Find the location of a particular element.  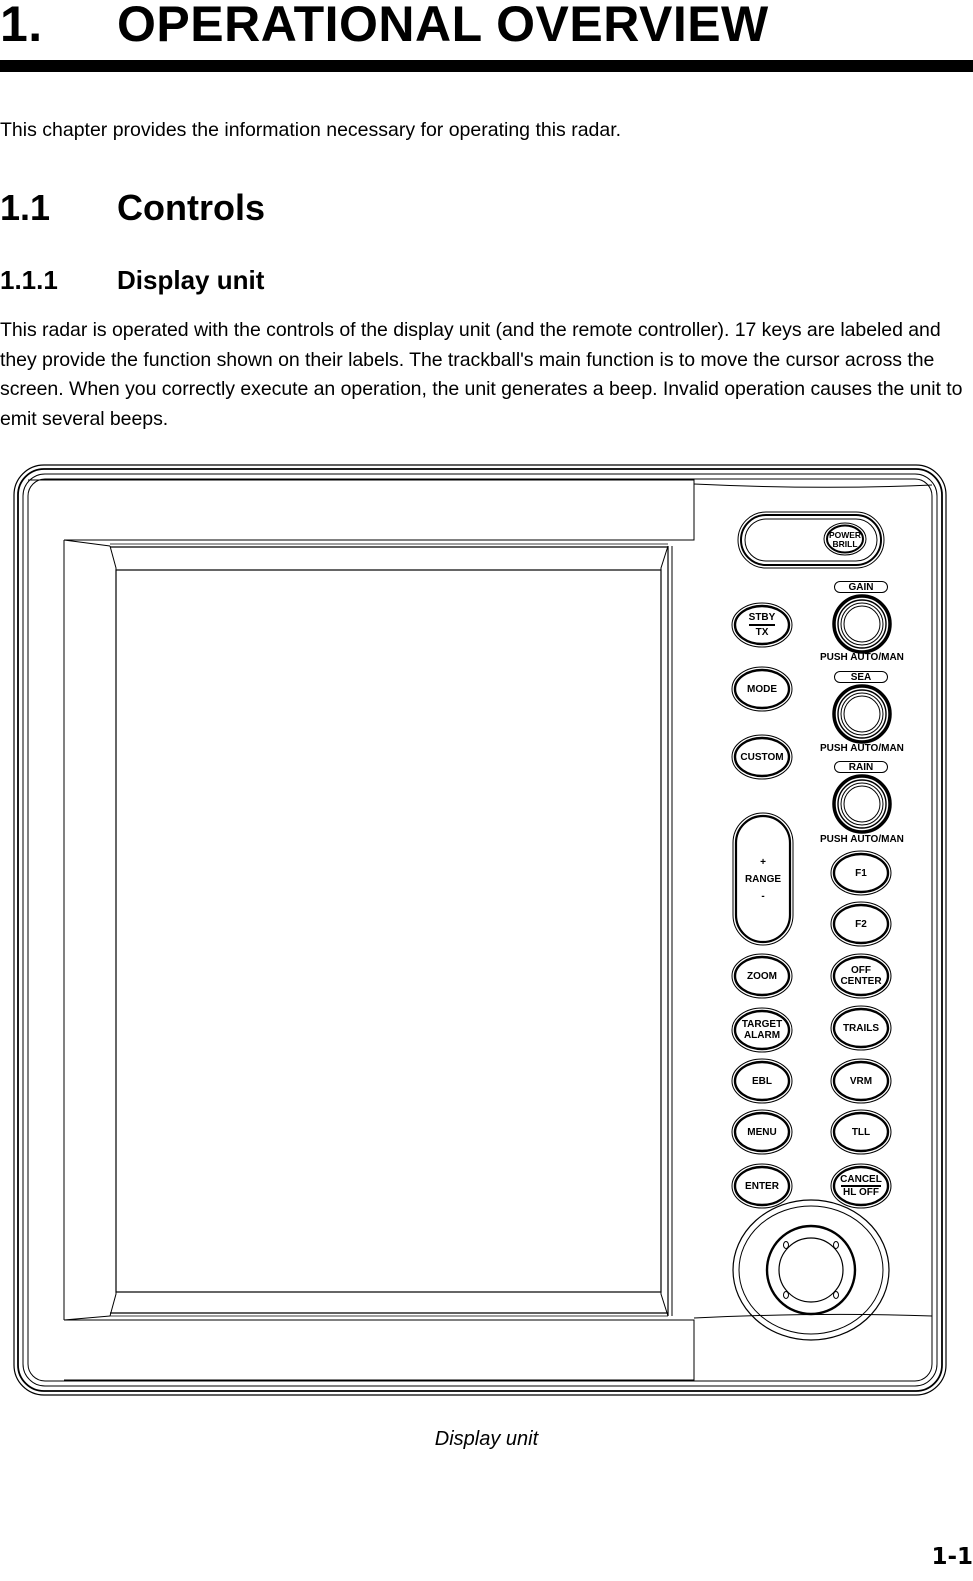

custom-label: CUSTOM is located at coordinates (762, 757).